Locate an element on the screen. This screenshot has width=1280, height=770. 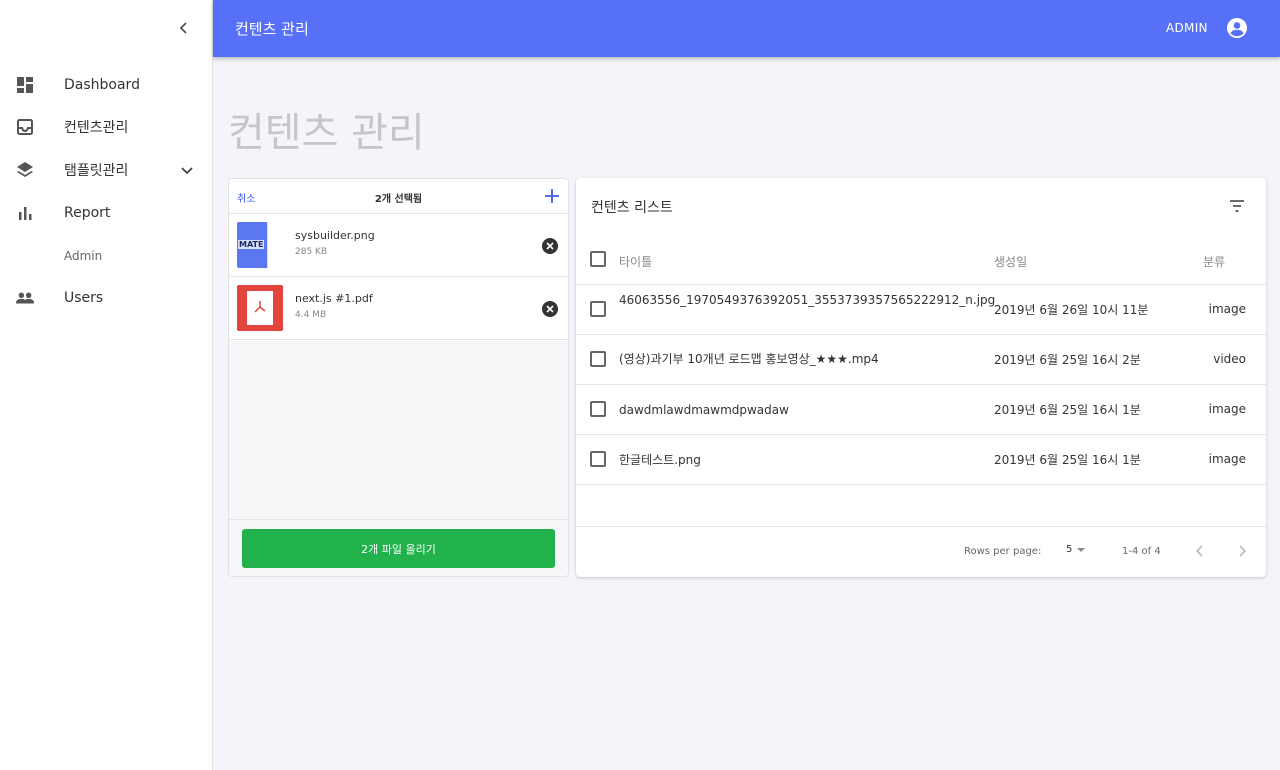
table-divider is located at coordinates (921, 484).